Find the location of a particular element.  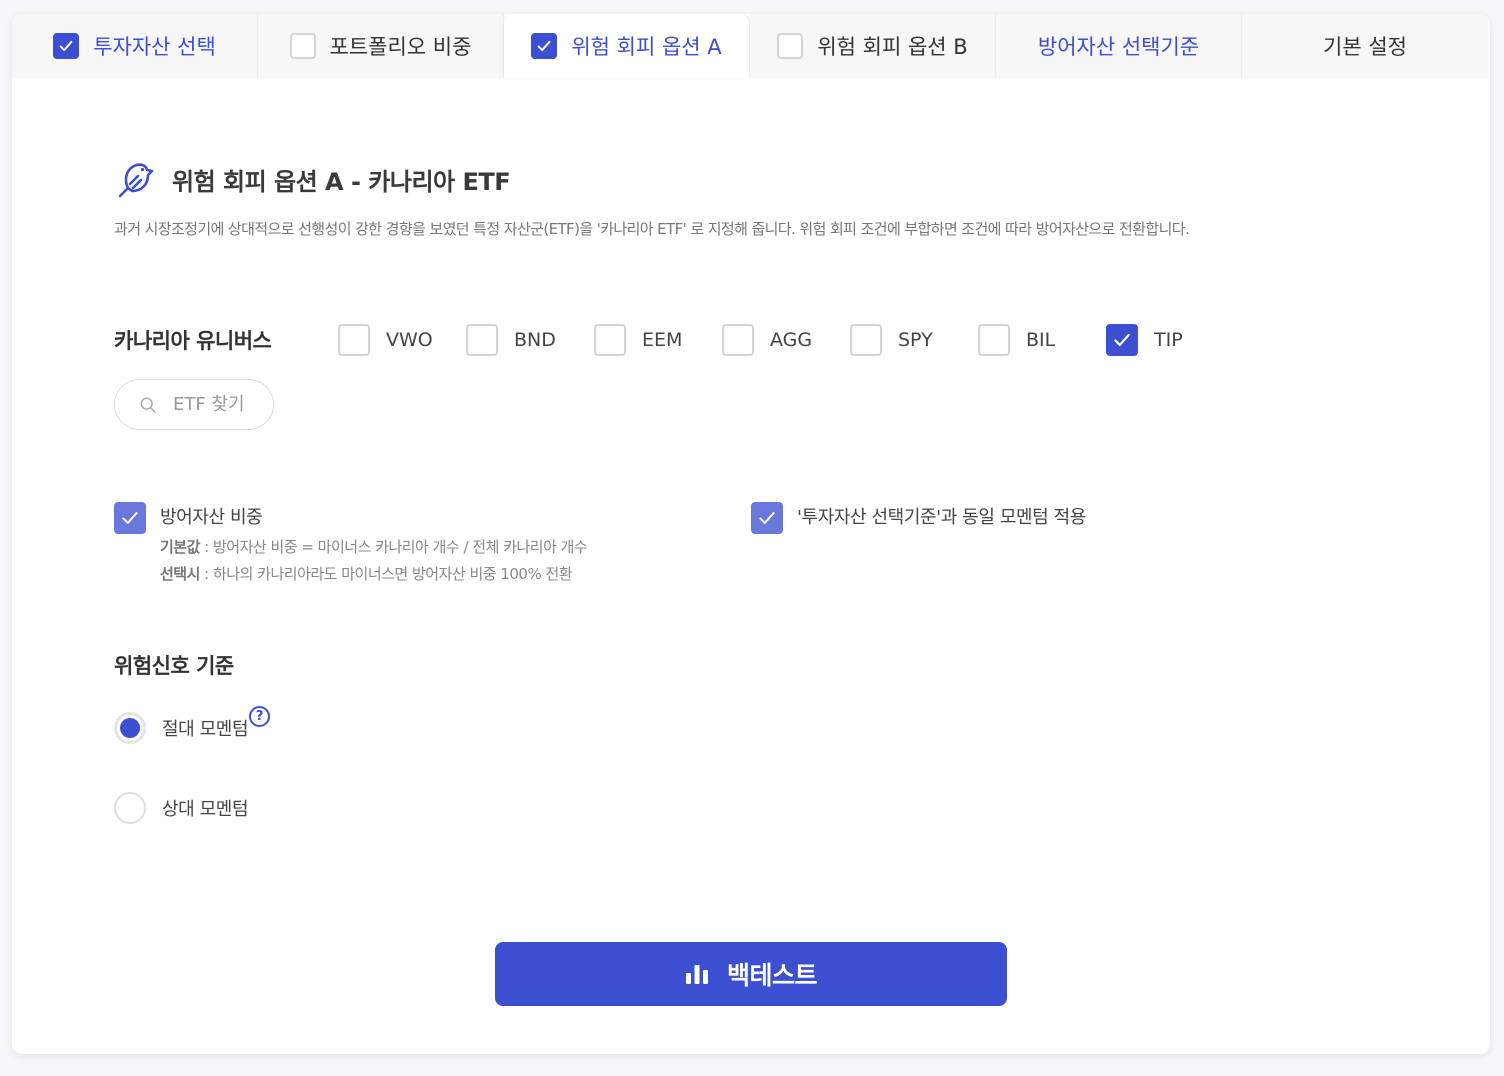

etf-option-bil: BIL is located at coordinates (1042, 340).